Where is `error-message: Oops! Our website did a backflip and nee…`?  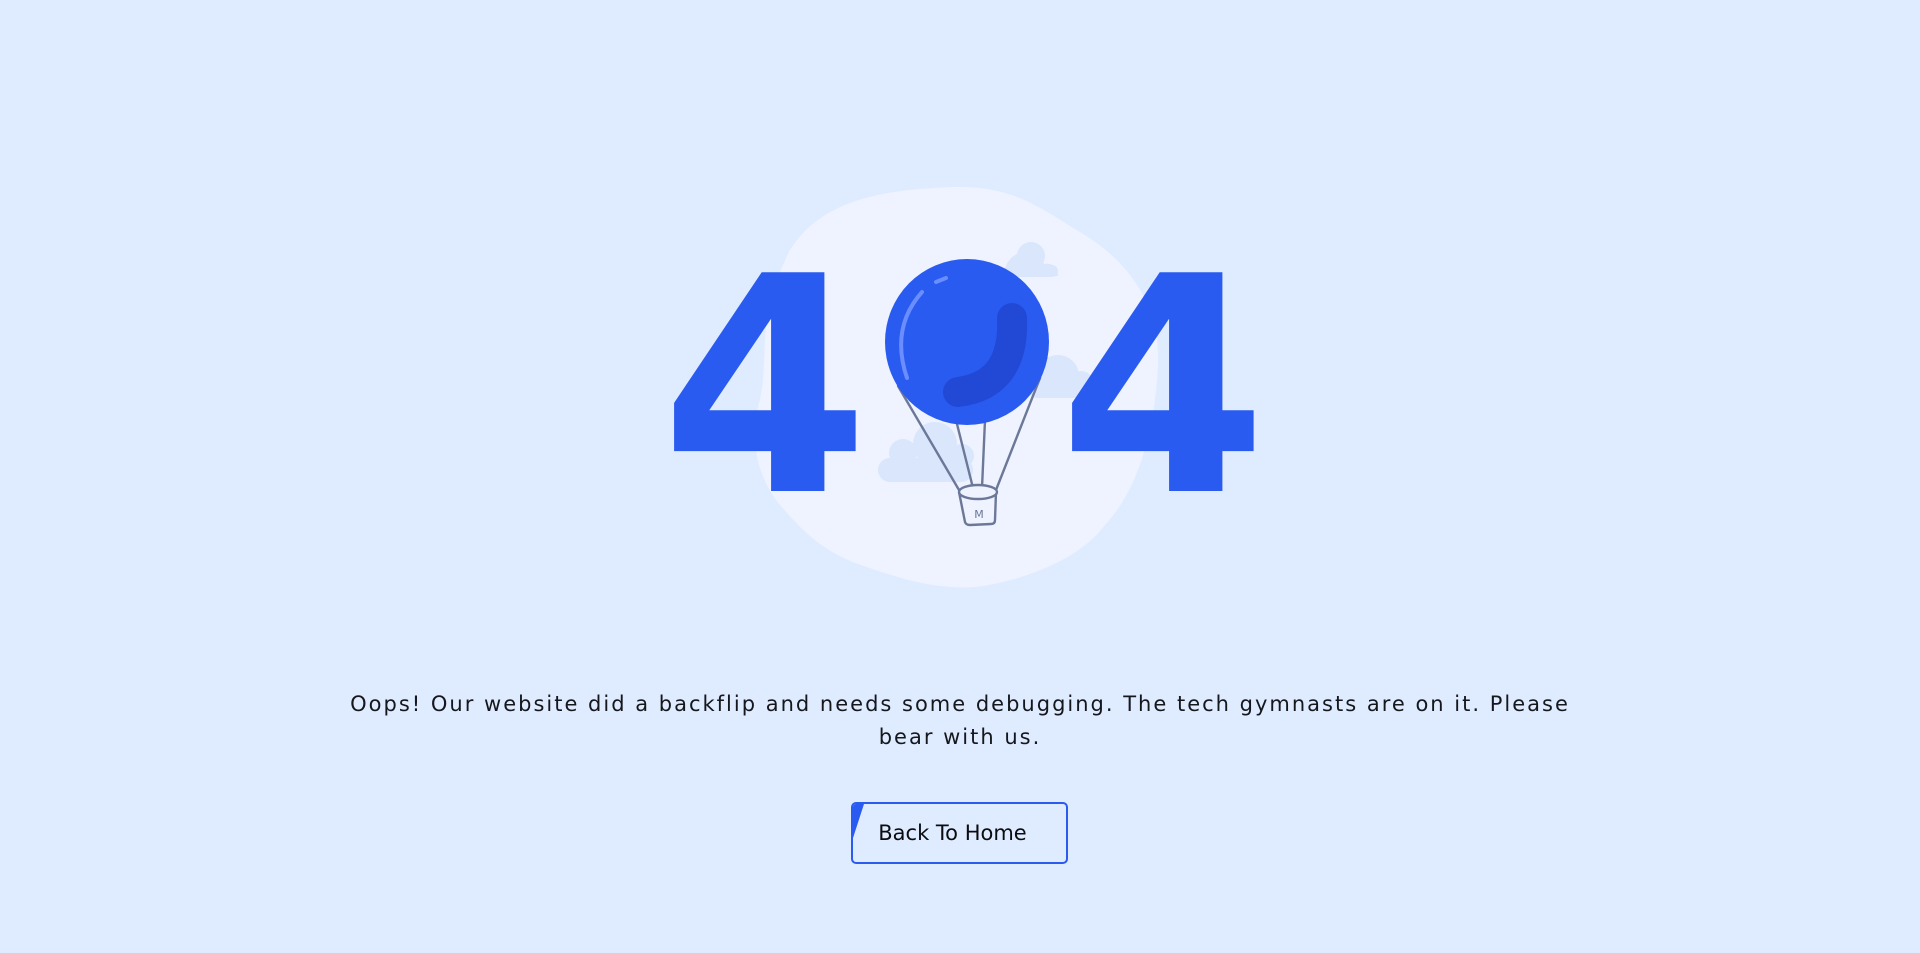
error-message: Oops! Our website did a backflip and nee… is located at coordinates (960, 720).